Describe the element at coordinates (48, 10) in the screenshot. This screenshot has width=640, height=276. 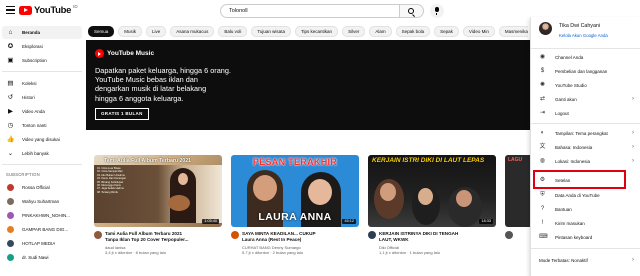
I see `youtube-logo: YouTube ID` at that location.